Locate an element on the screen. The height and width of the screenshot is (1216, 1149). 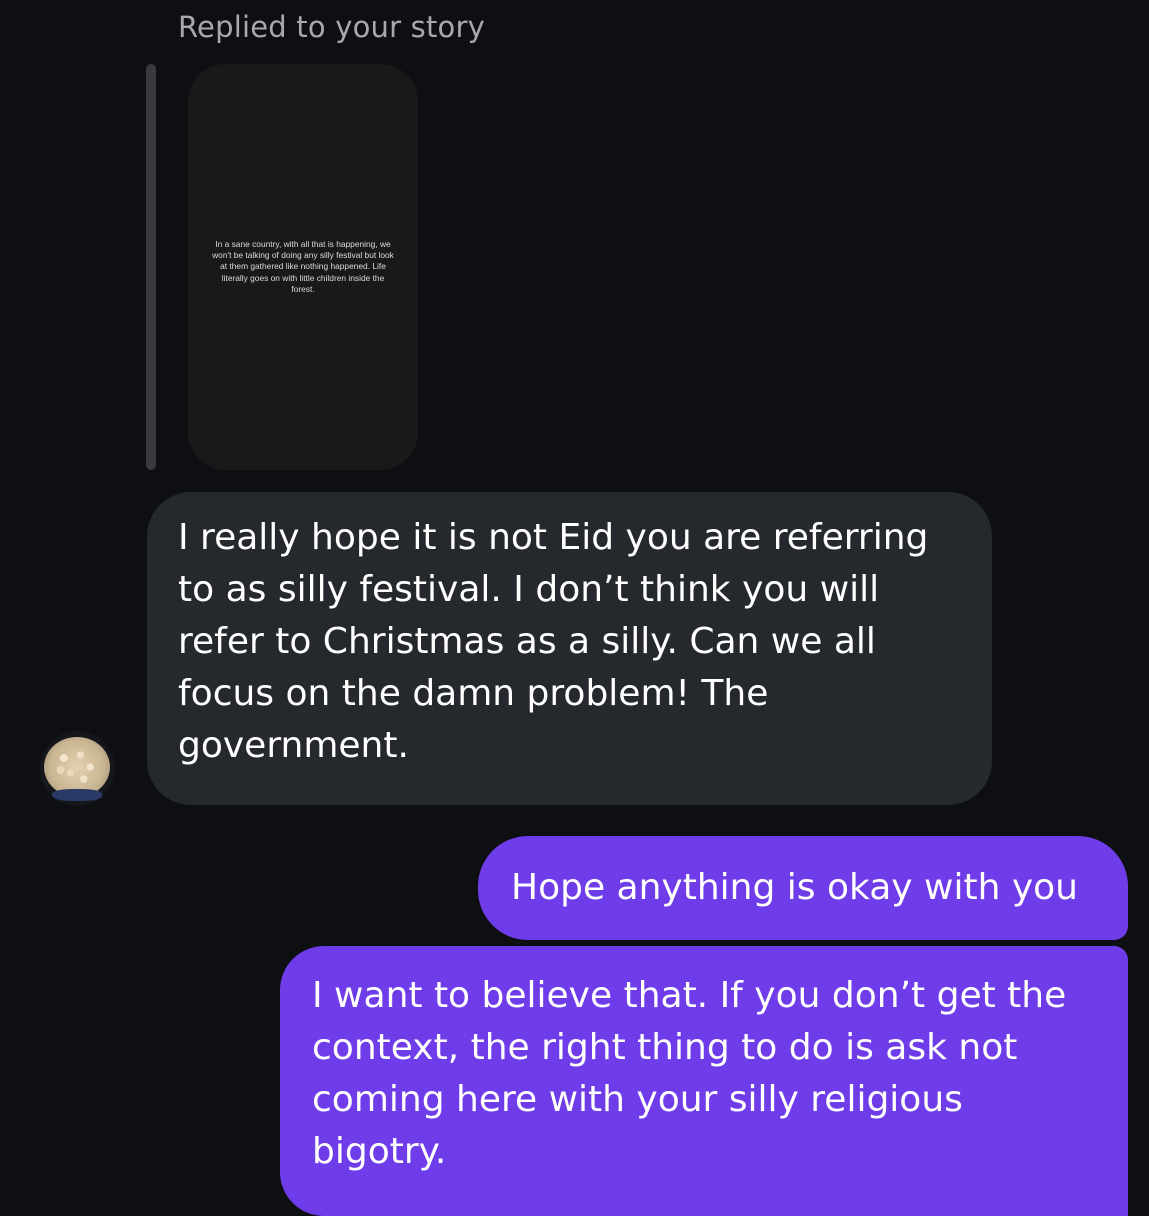
outgoing-message-text: Hope anything is okay with you is located at coordinates (794, 887).